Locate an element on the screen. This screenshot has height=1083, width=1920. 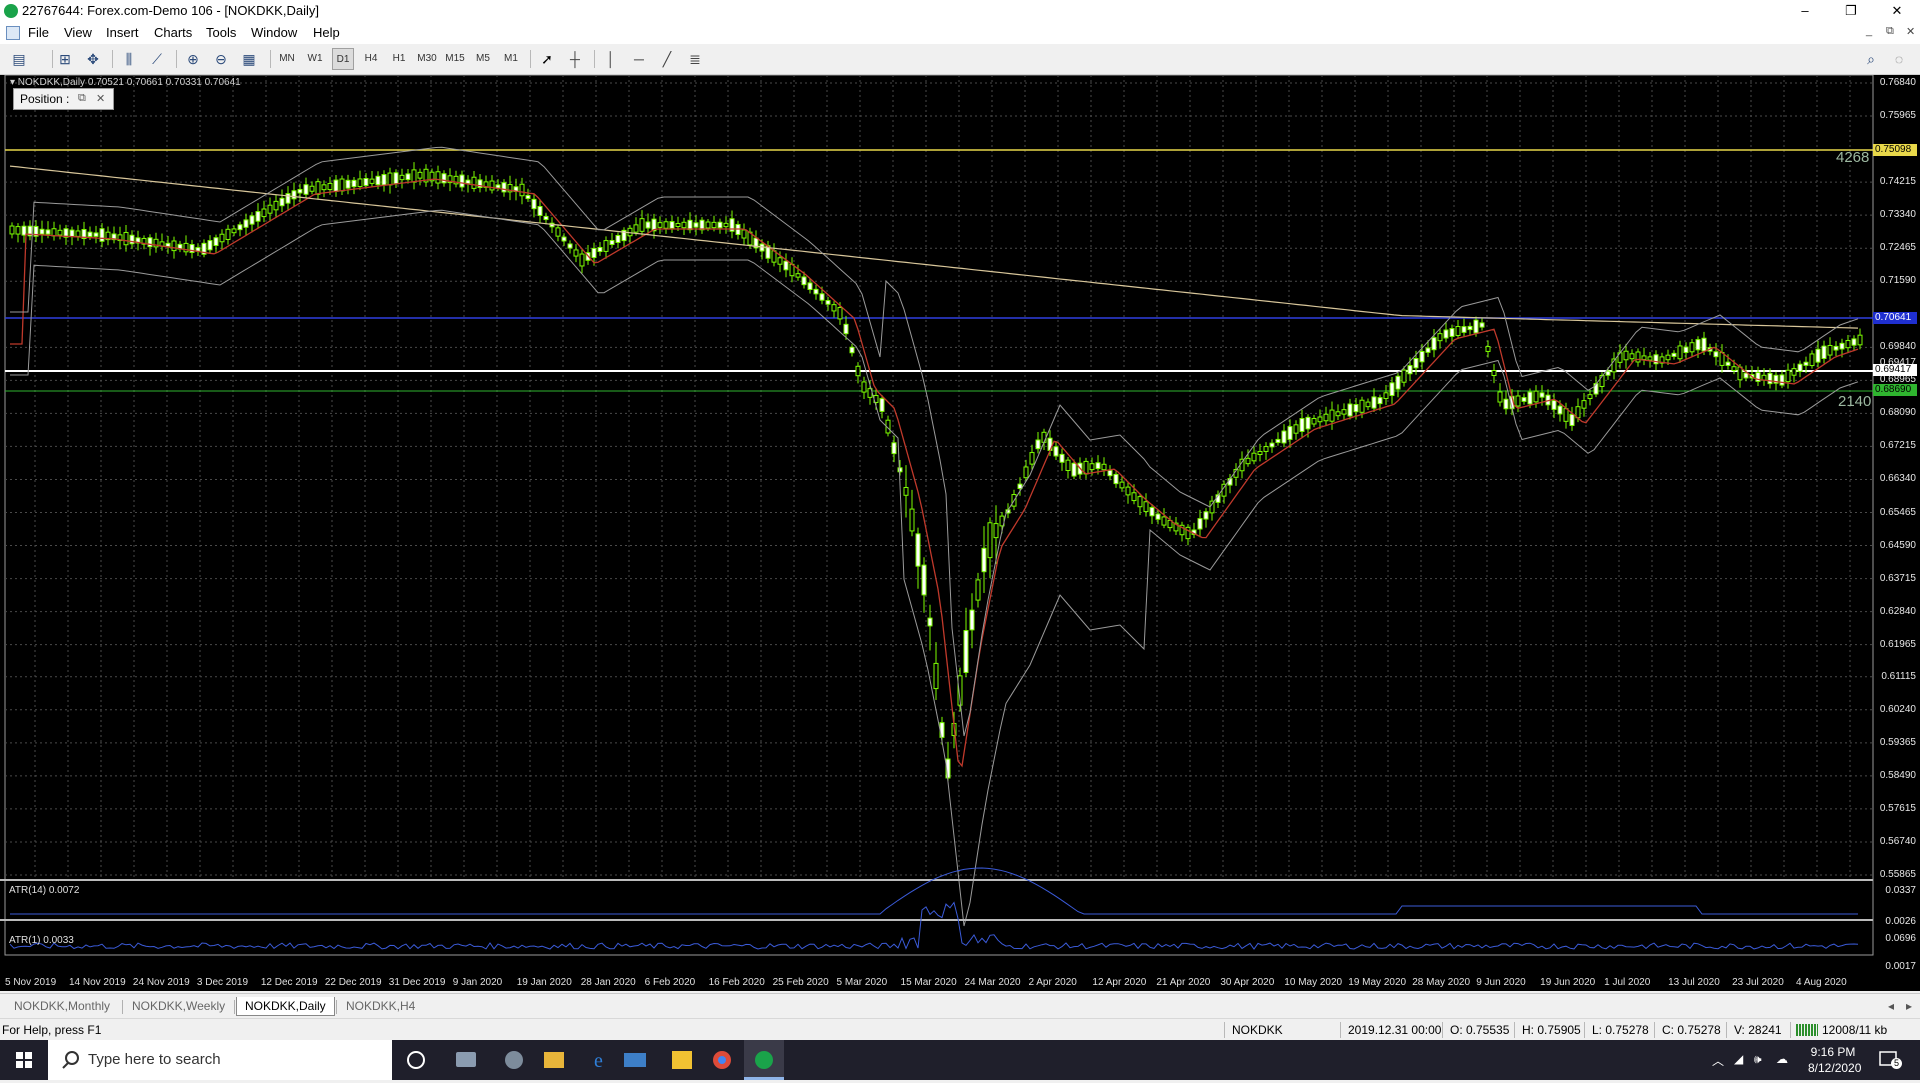
timeframe-m5: M5 is located at coordinates (483, 59).